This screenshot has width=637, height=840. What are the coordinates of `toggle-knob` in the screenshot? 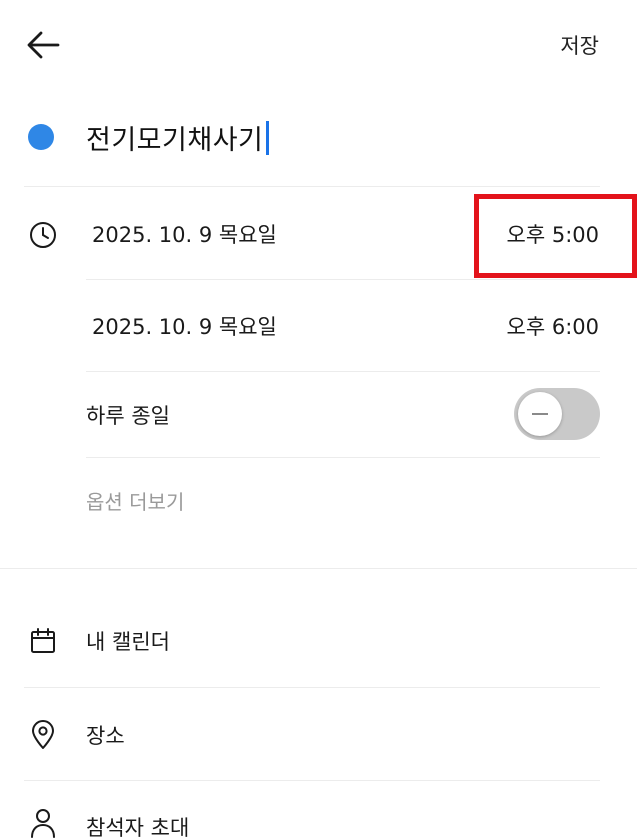 It's located at (540, 414).